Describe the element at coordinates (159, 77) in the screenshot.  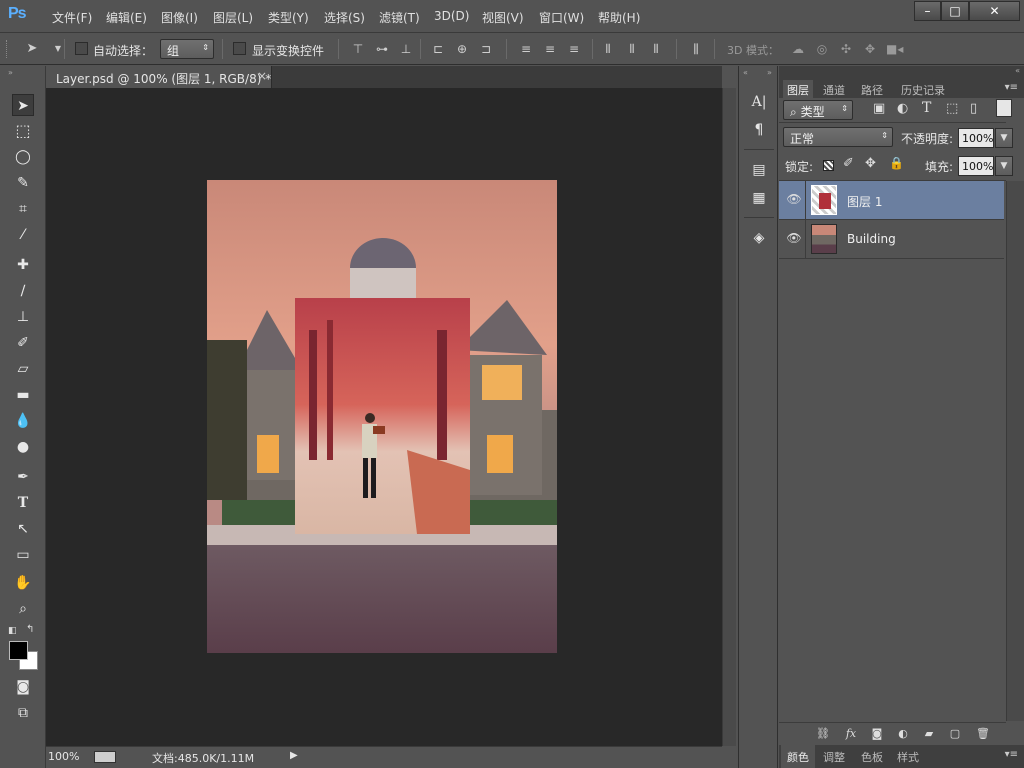
I see `document-tab: Layer.psd @ 100% (图层 1, RGB/8) * ×` at that location.